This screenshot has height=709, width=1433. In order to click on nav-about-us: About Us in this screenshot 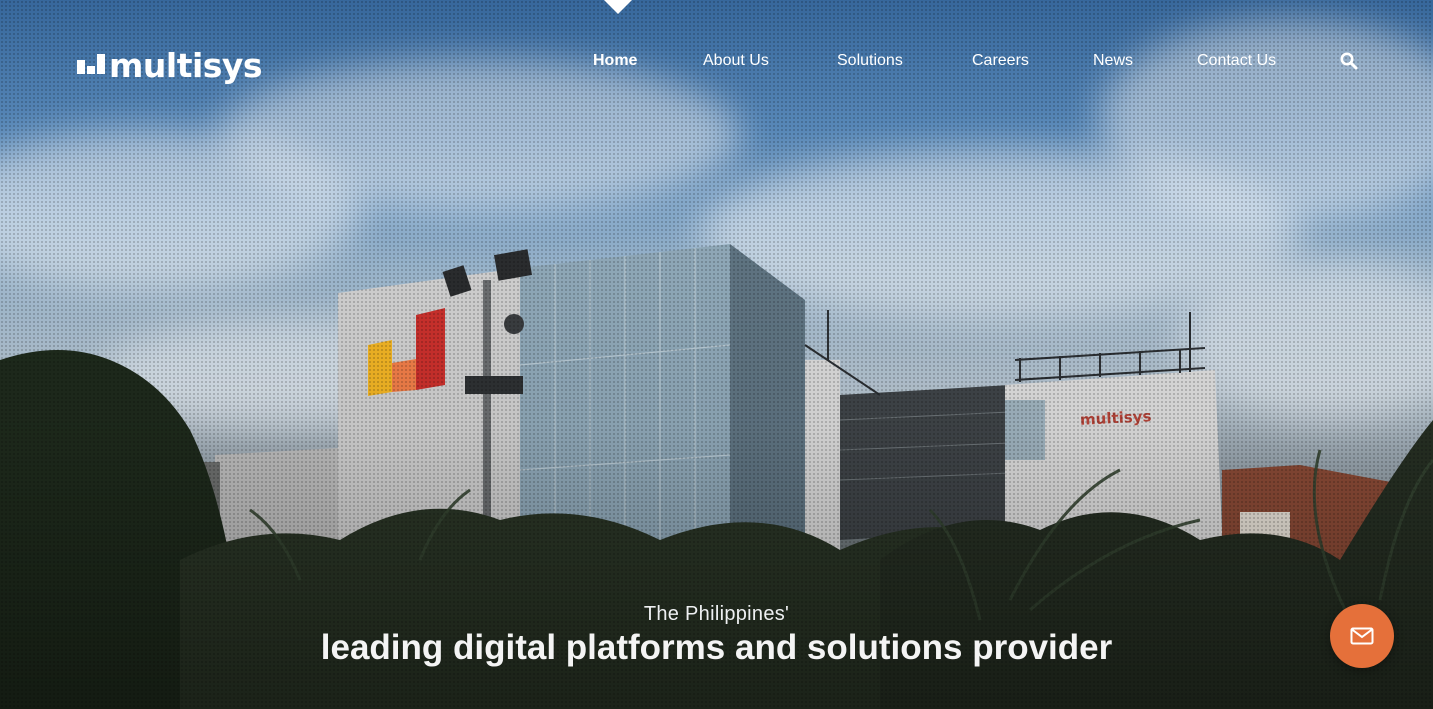, I will do `click(770, 61)`.